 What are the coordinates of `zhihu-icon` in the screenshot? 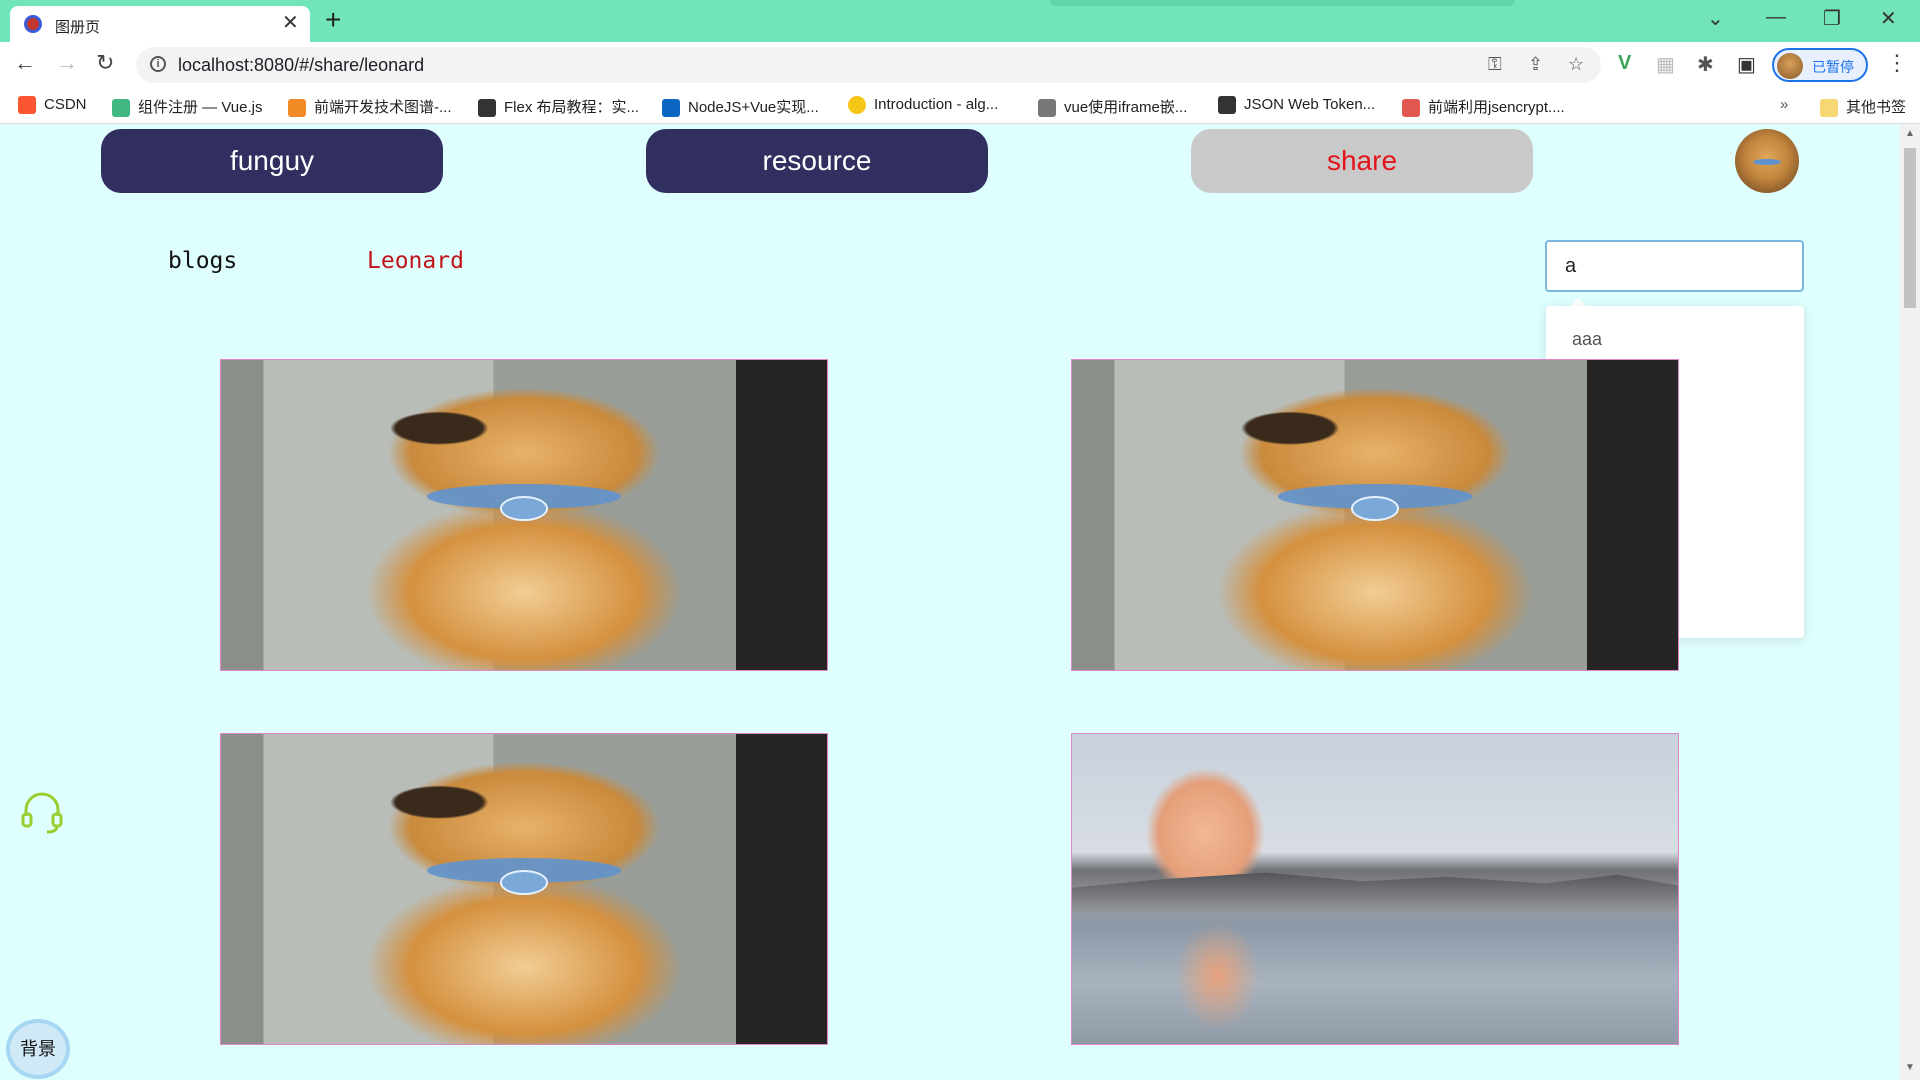 It's located at (671, 108).